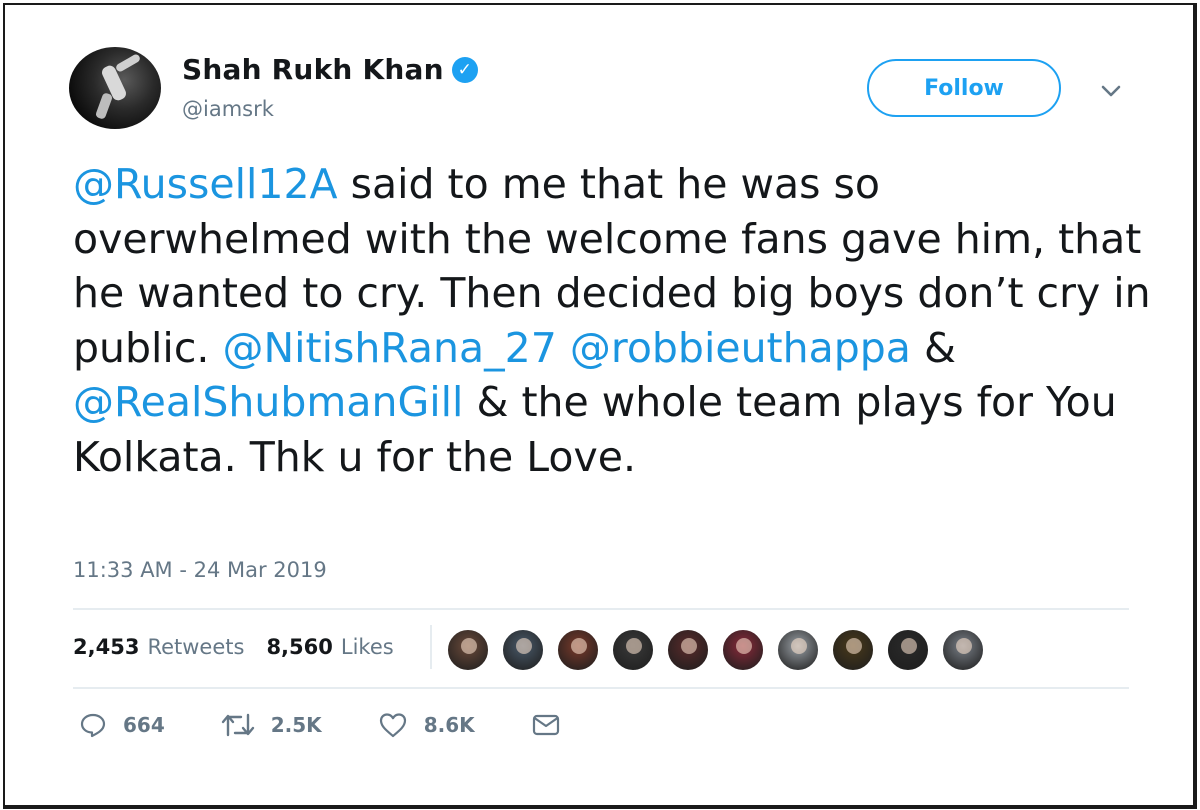 The image size is (1200, 810). I want to click on mail-icon, so click(545, 725).